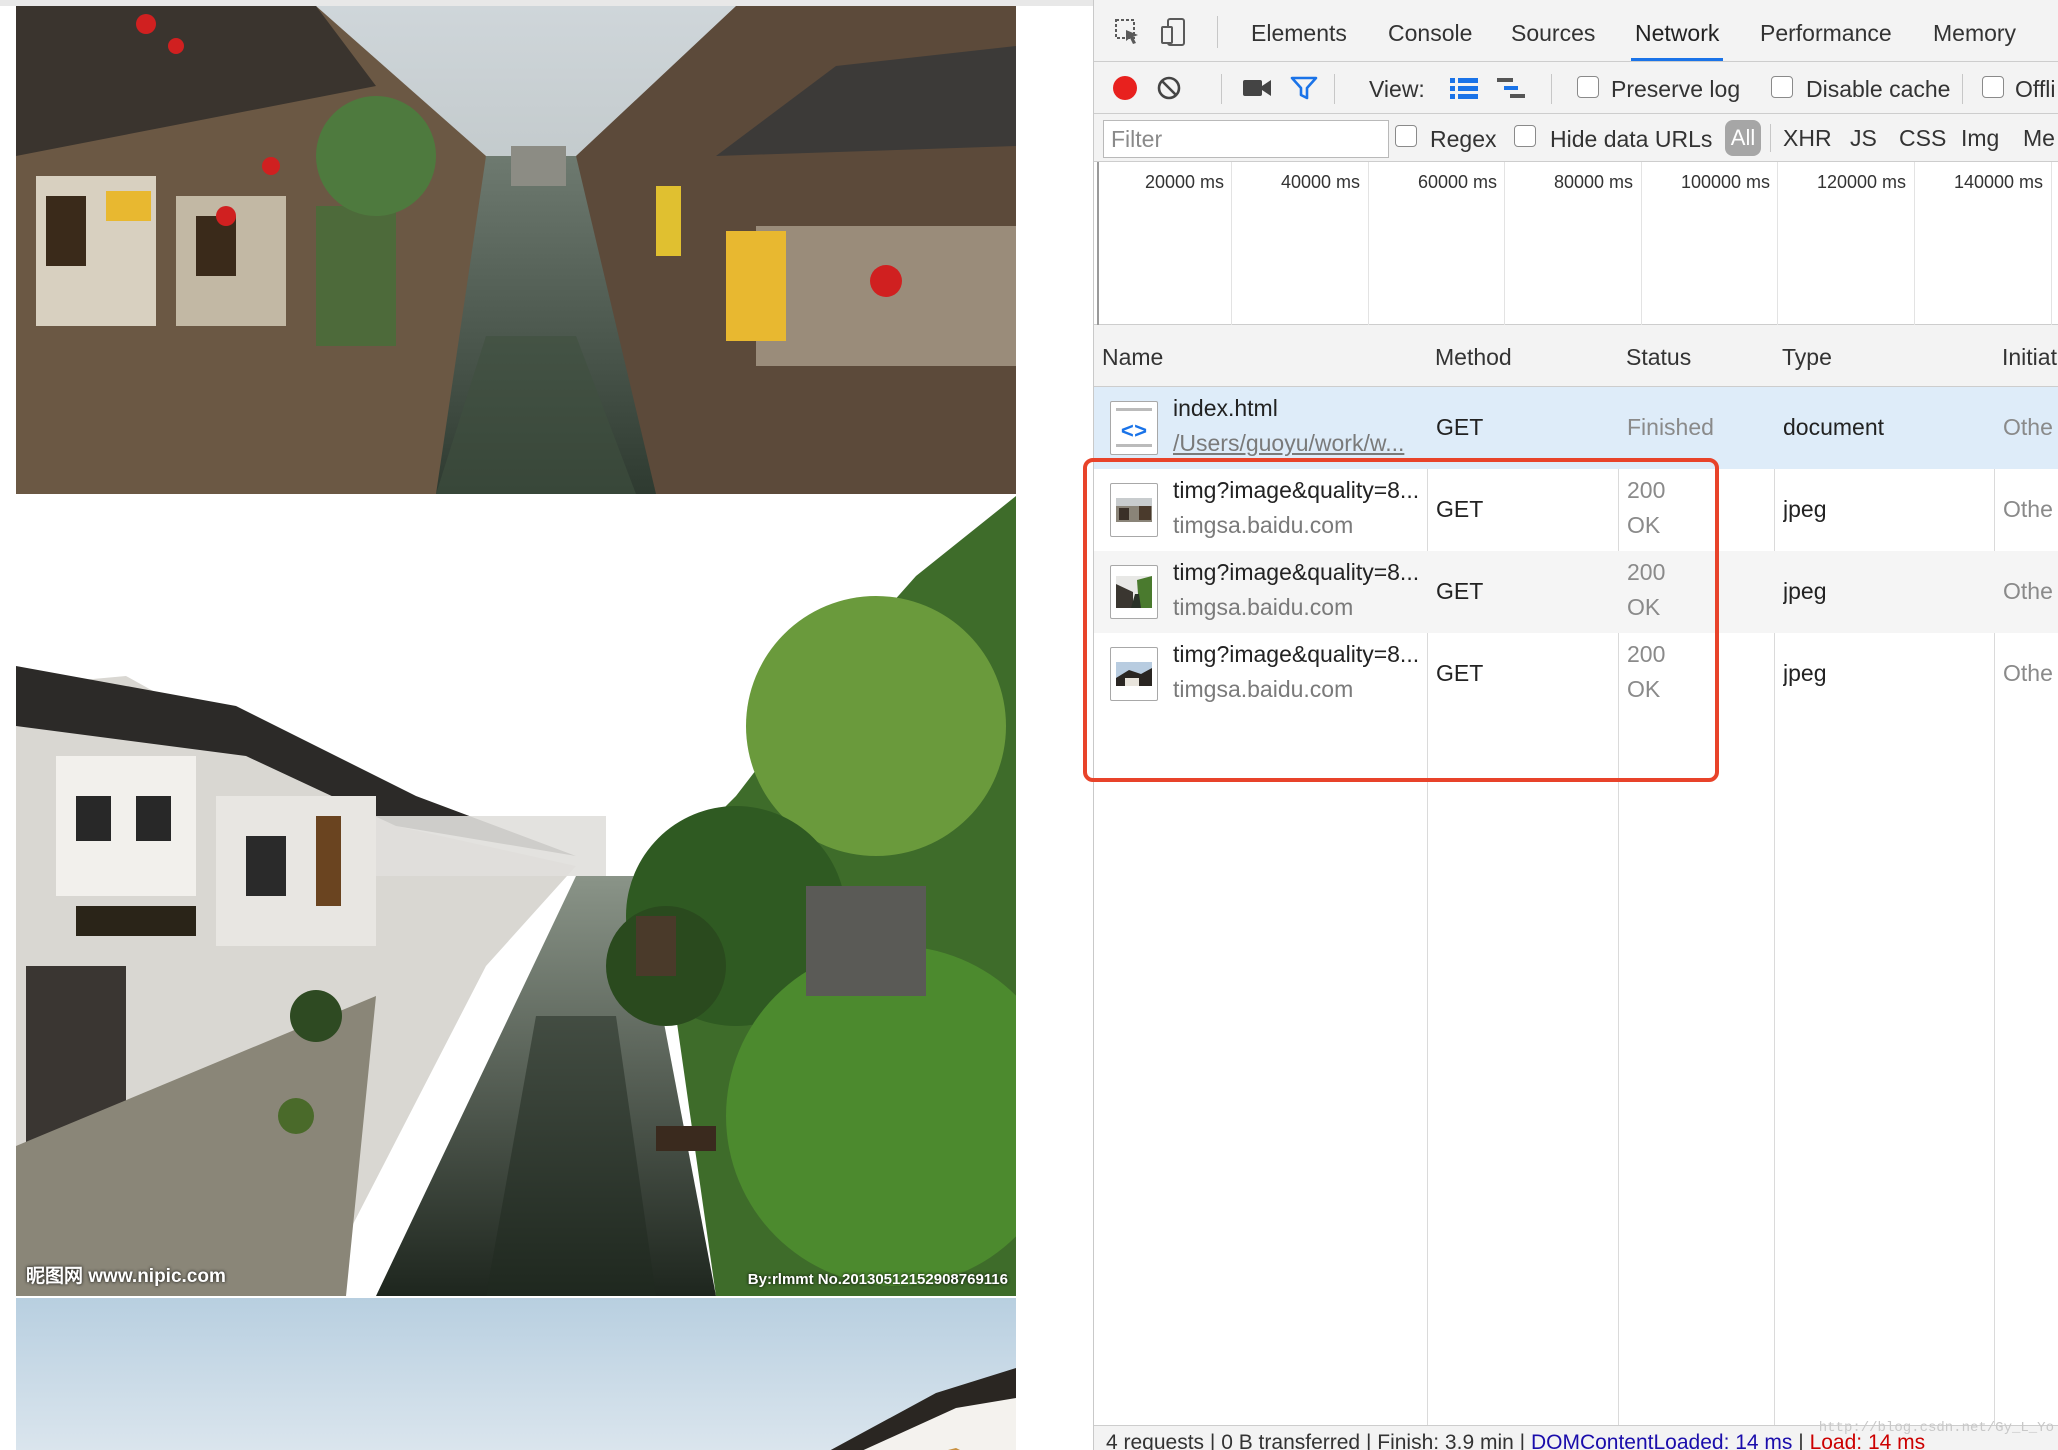  I want to click on column-header-type: Type, so click(1803, 356).